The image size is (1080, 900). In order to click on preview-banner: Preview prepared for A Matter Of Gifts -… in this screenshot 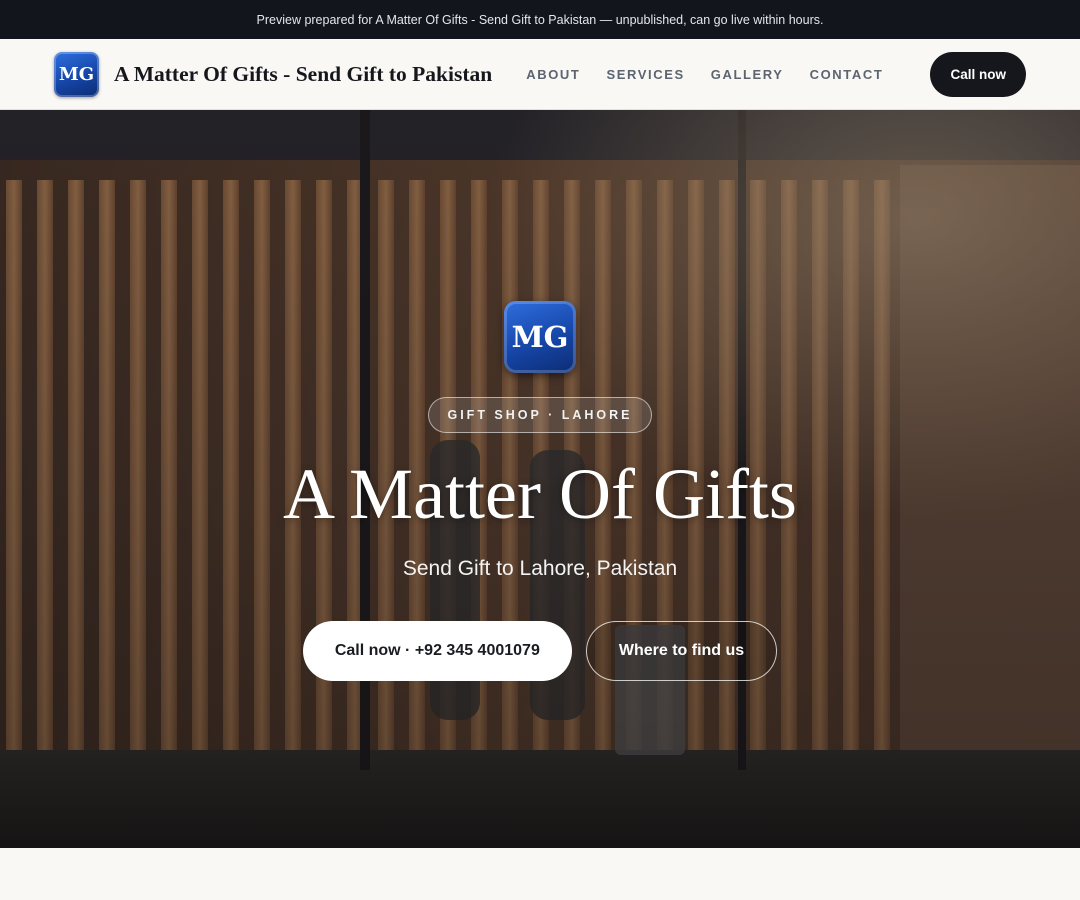, I will do `click(540, 19)`.